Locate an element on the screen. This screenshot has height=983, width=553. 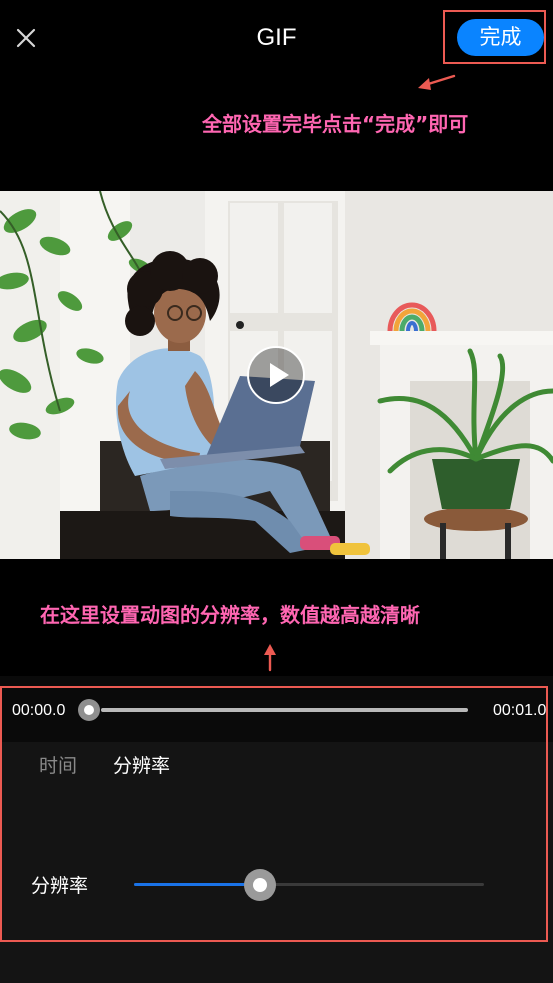
play-button is located at coordinates (276, 375).